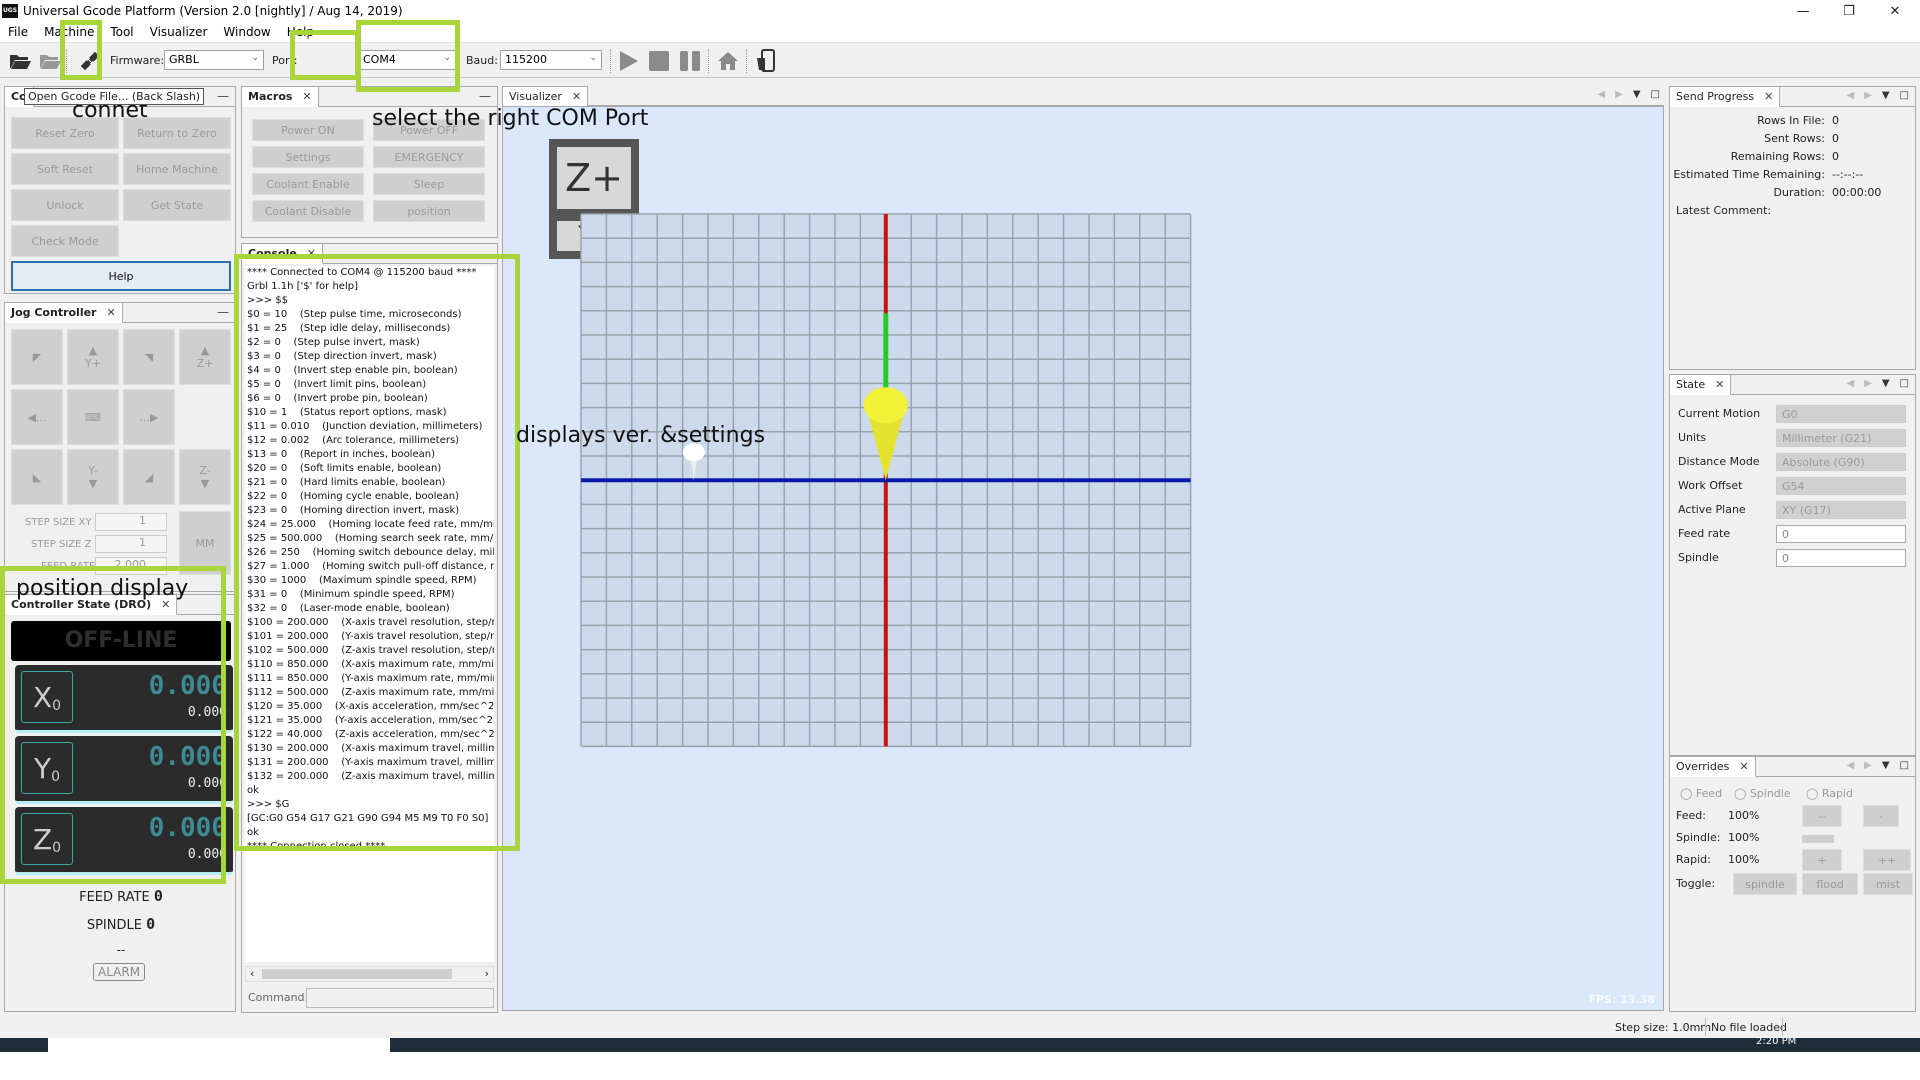 The width and height of the screenshot is (1920, 1080). I want to click on jog-x-minus-y-plus-button: ◤, so click(37, 357).